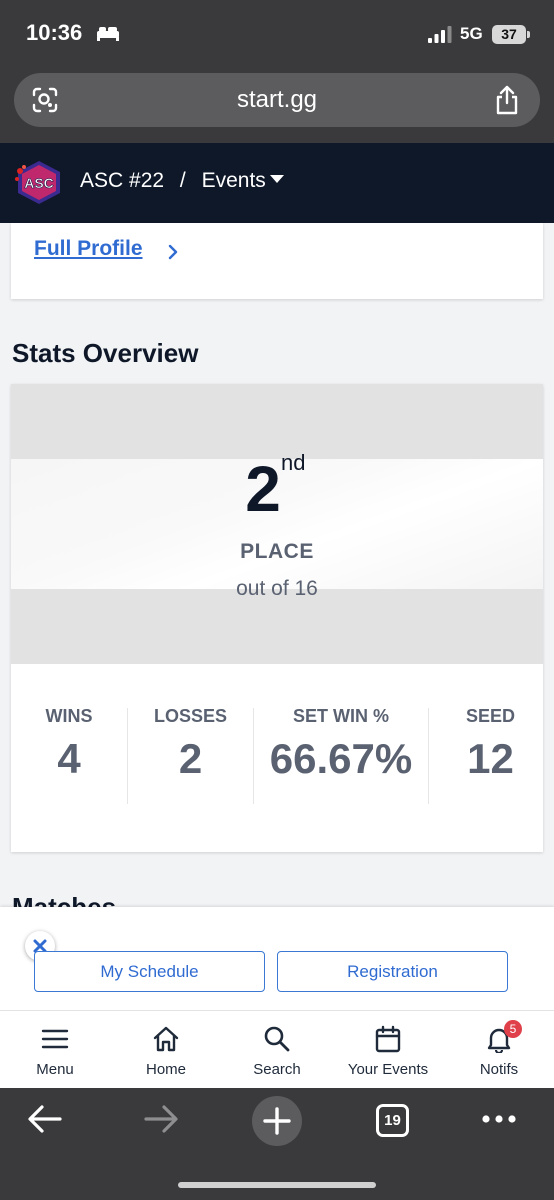 This screenshot has height=1200, width=554. I want to click on breadcrumb: ASC #22 / Events, so click(182, 181).